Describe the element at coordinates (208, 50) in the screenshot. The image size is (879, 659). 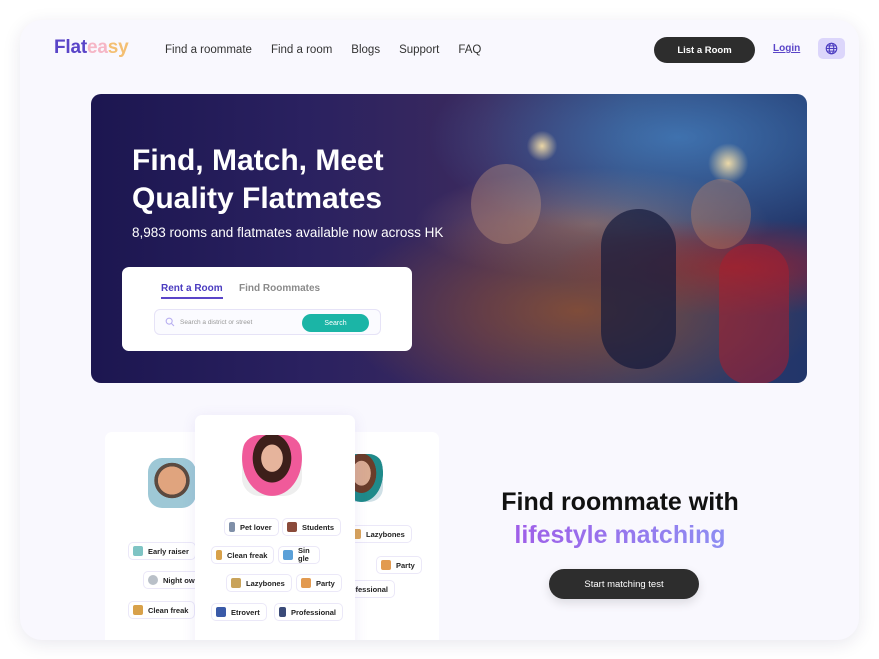
I see `nav-find-roommate: Find a roommate` at that location.